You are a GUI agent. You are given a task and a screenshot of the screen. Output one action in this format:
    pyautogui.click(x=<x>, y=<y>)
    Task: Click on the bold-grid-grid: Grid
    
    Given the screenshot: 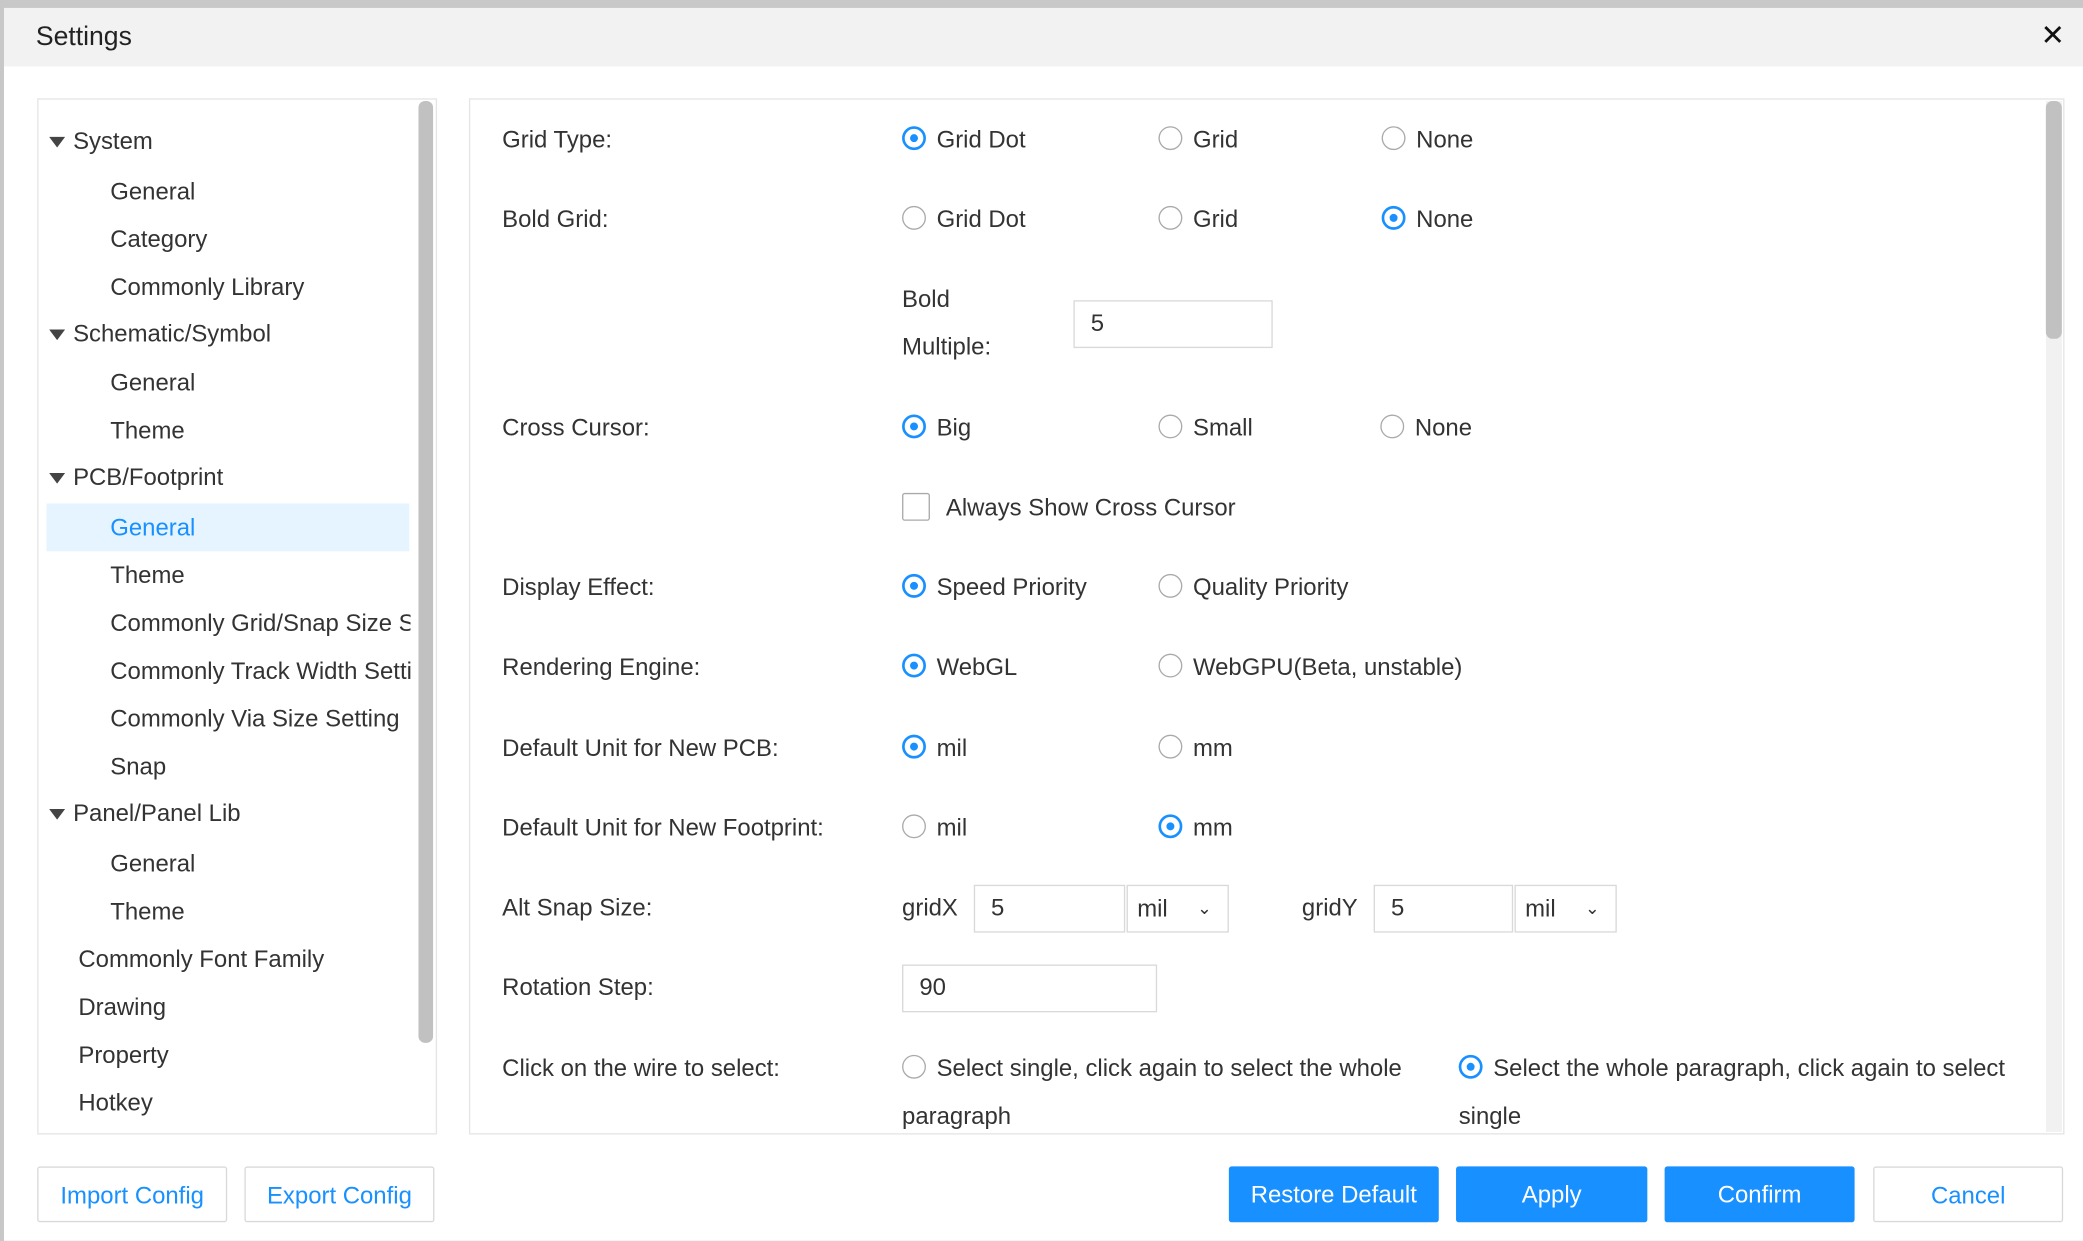 What is the action you would take?
    pyautogui.click(x=1198, y=220)
    